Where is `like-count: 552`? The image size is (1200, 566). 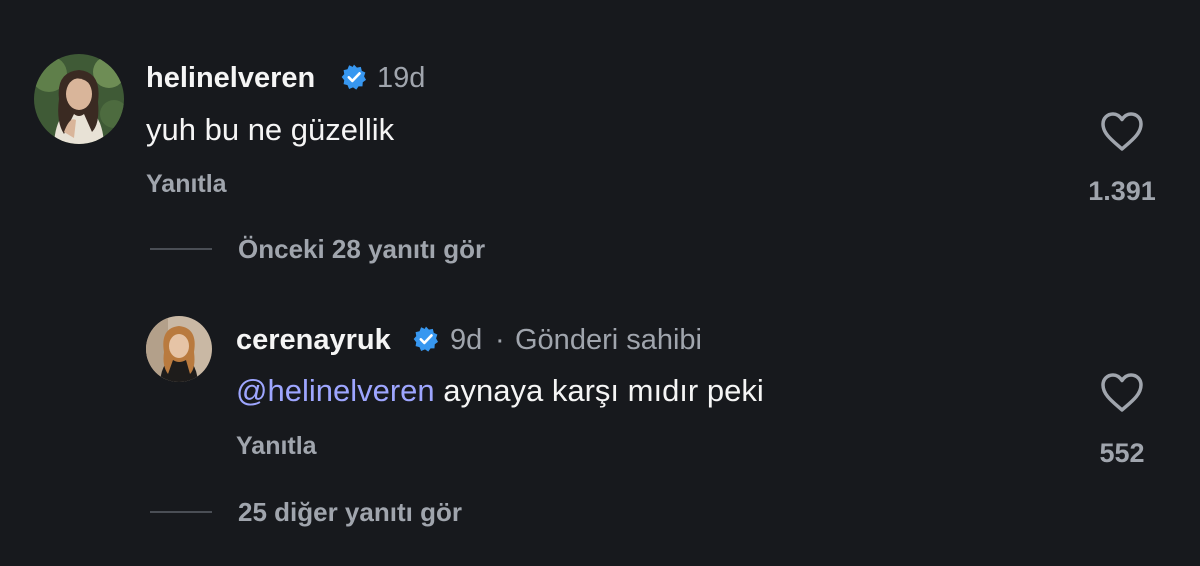 like-count: 552 is located at coordinates (1122, 453).